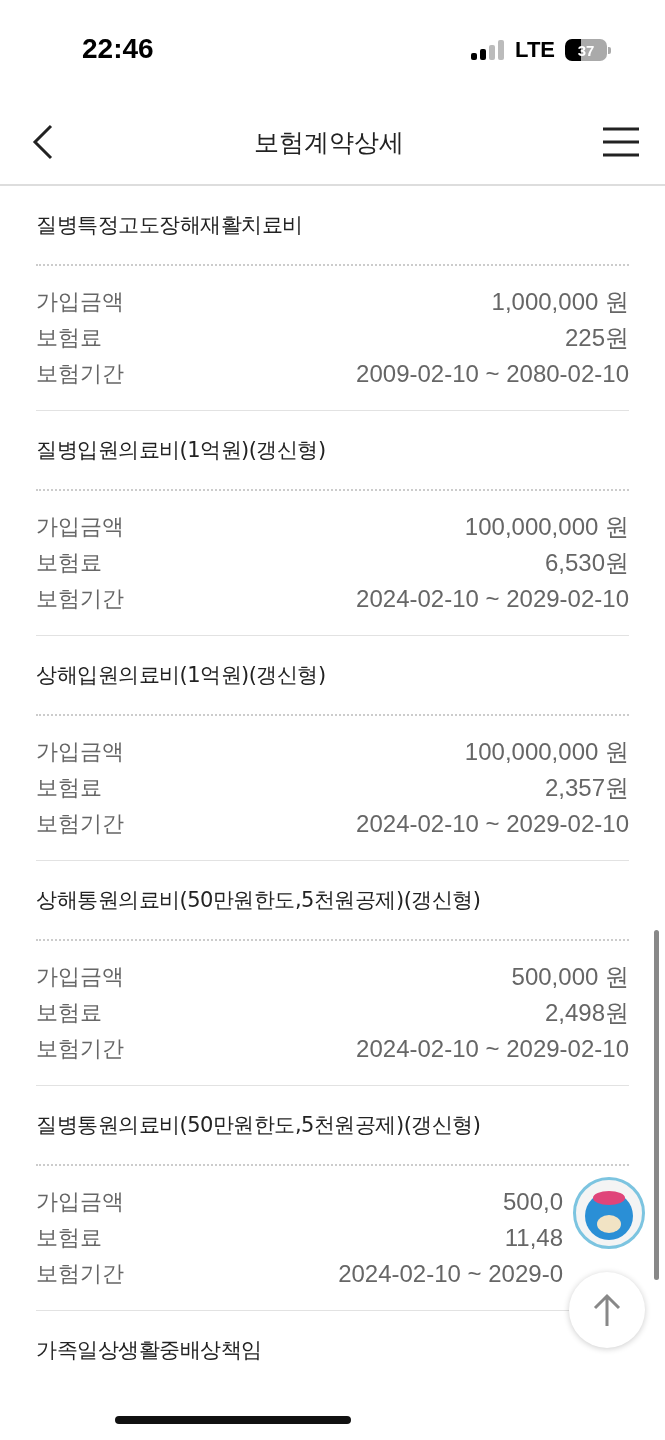 The height and width of the screenshot is (1440, 665). I want to click on network-label: LTE, so click(535, 50).